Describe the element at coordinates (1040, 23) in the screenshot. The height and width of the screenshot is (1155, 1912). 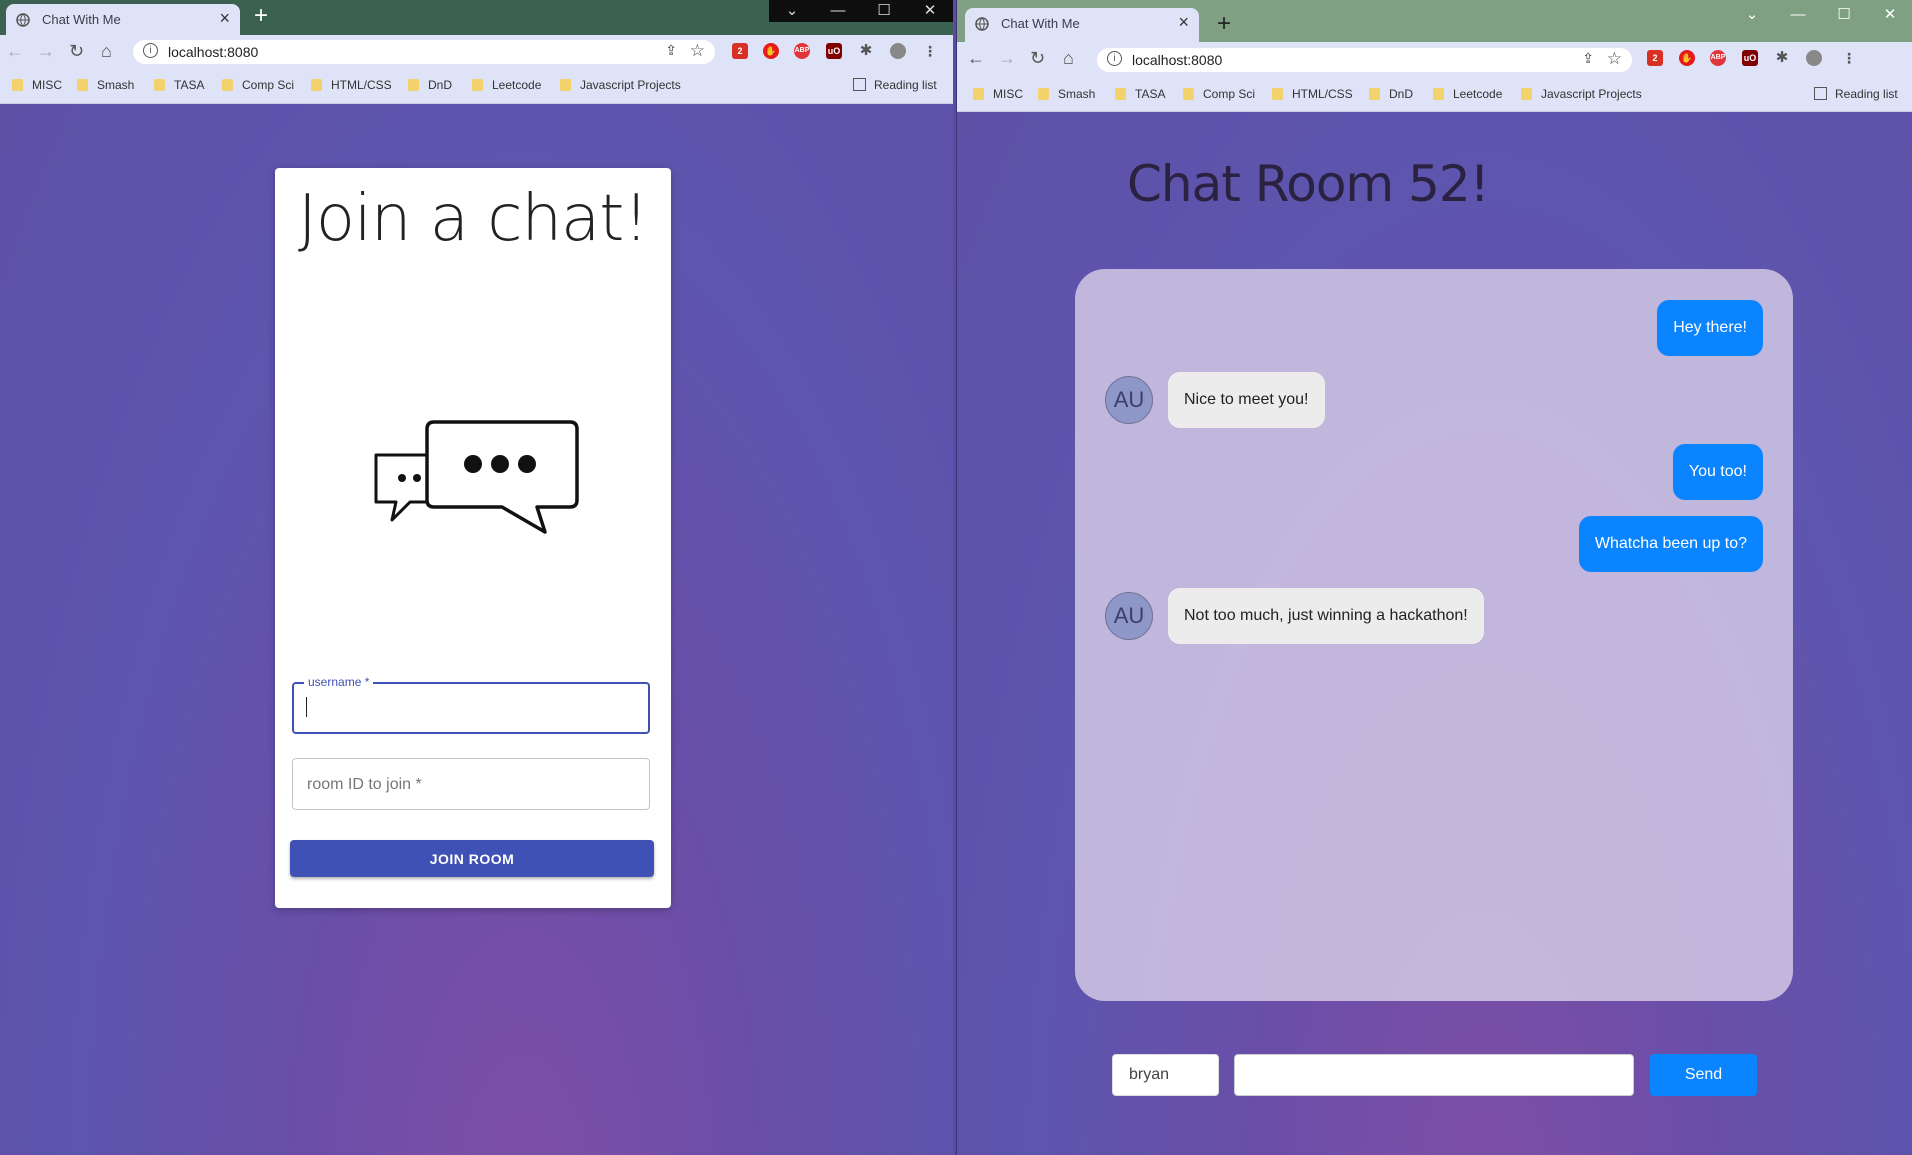
I see `tab-title: Chat With Me` at that location.